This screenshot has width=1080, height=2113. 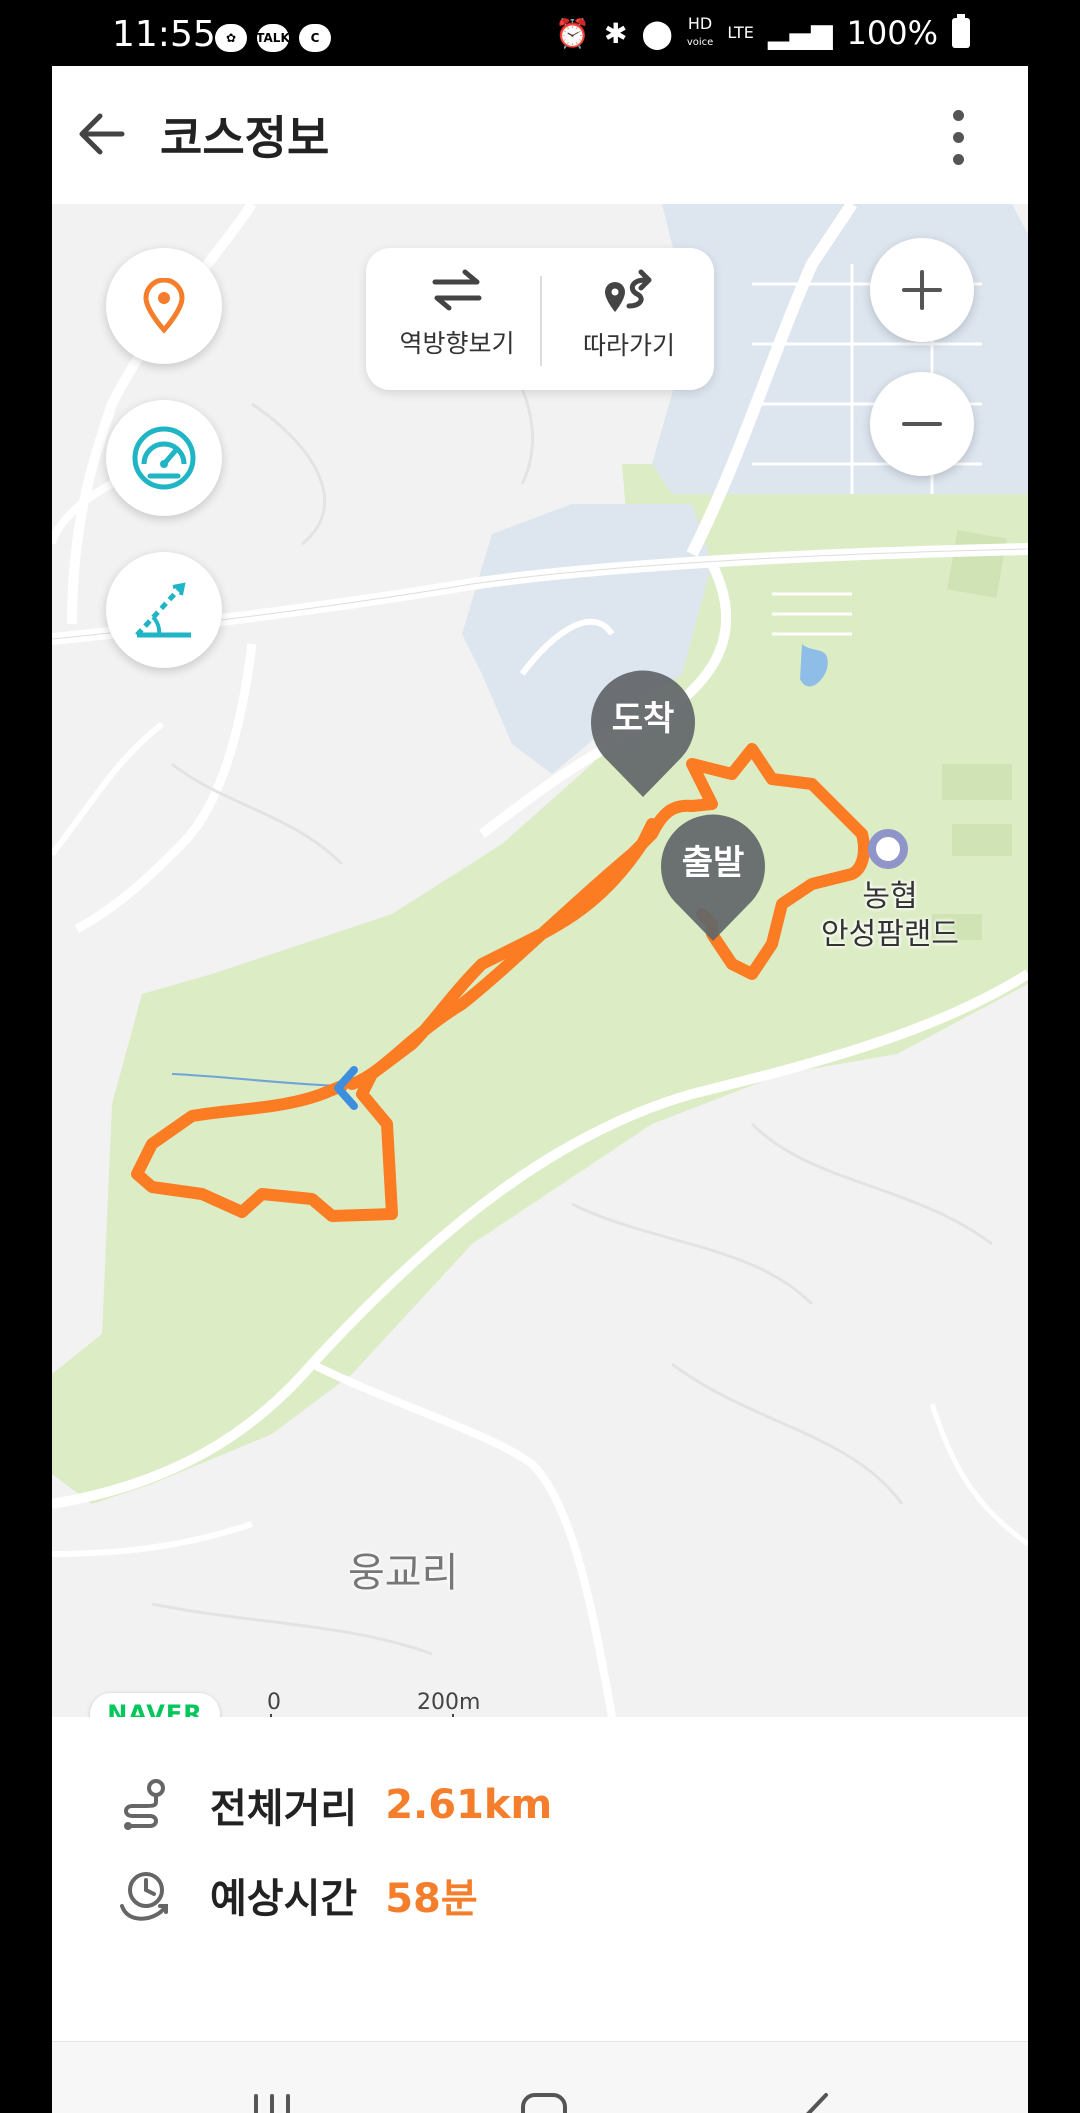 What do you see at coordinates (958, 115) in the screenshot?
I see `more-vertical-icon` at bounding box center [958, 115].